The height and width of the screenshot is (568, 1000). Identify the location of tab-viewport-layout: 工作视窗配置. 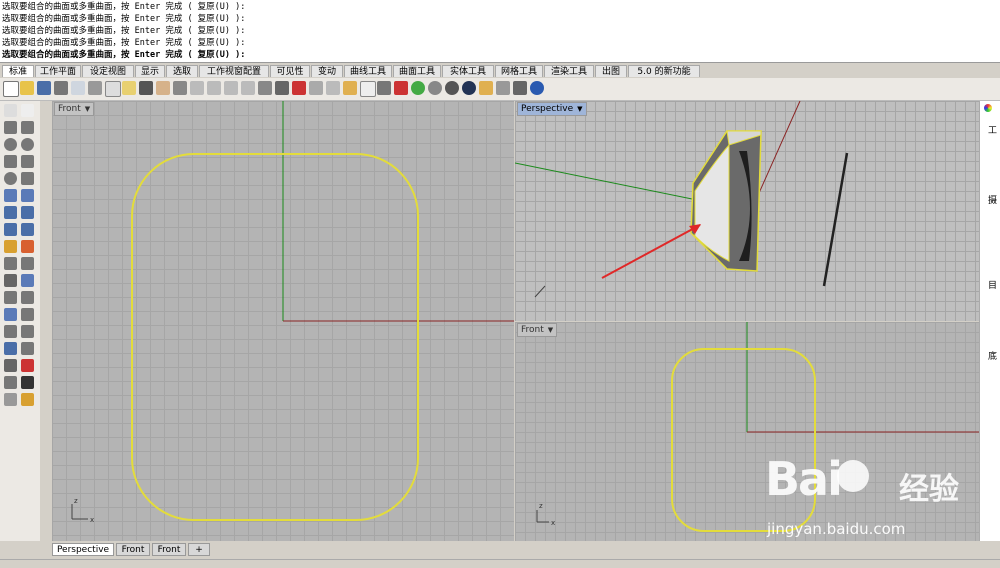
(234, 71).